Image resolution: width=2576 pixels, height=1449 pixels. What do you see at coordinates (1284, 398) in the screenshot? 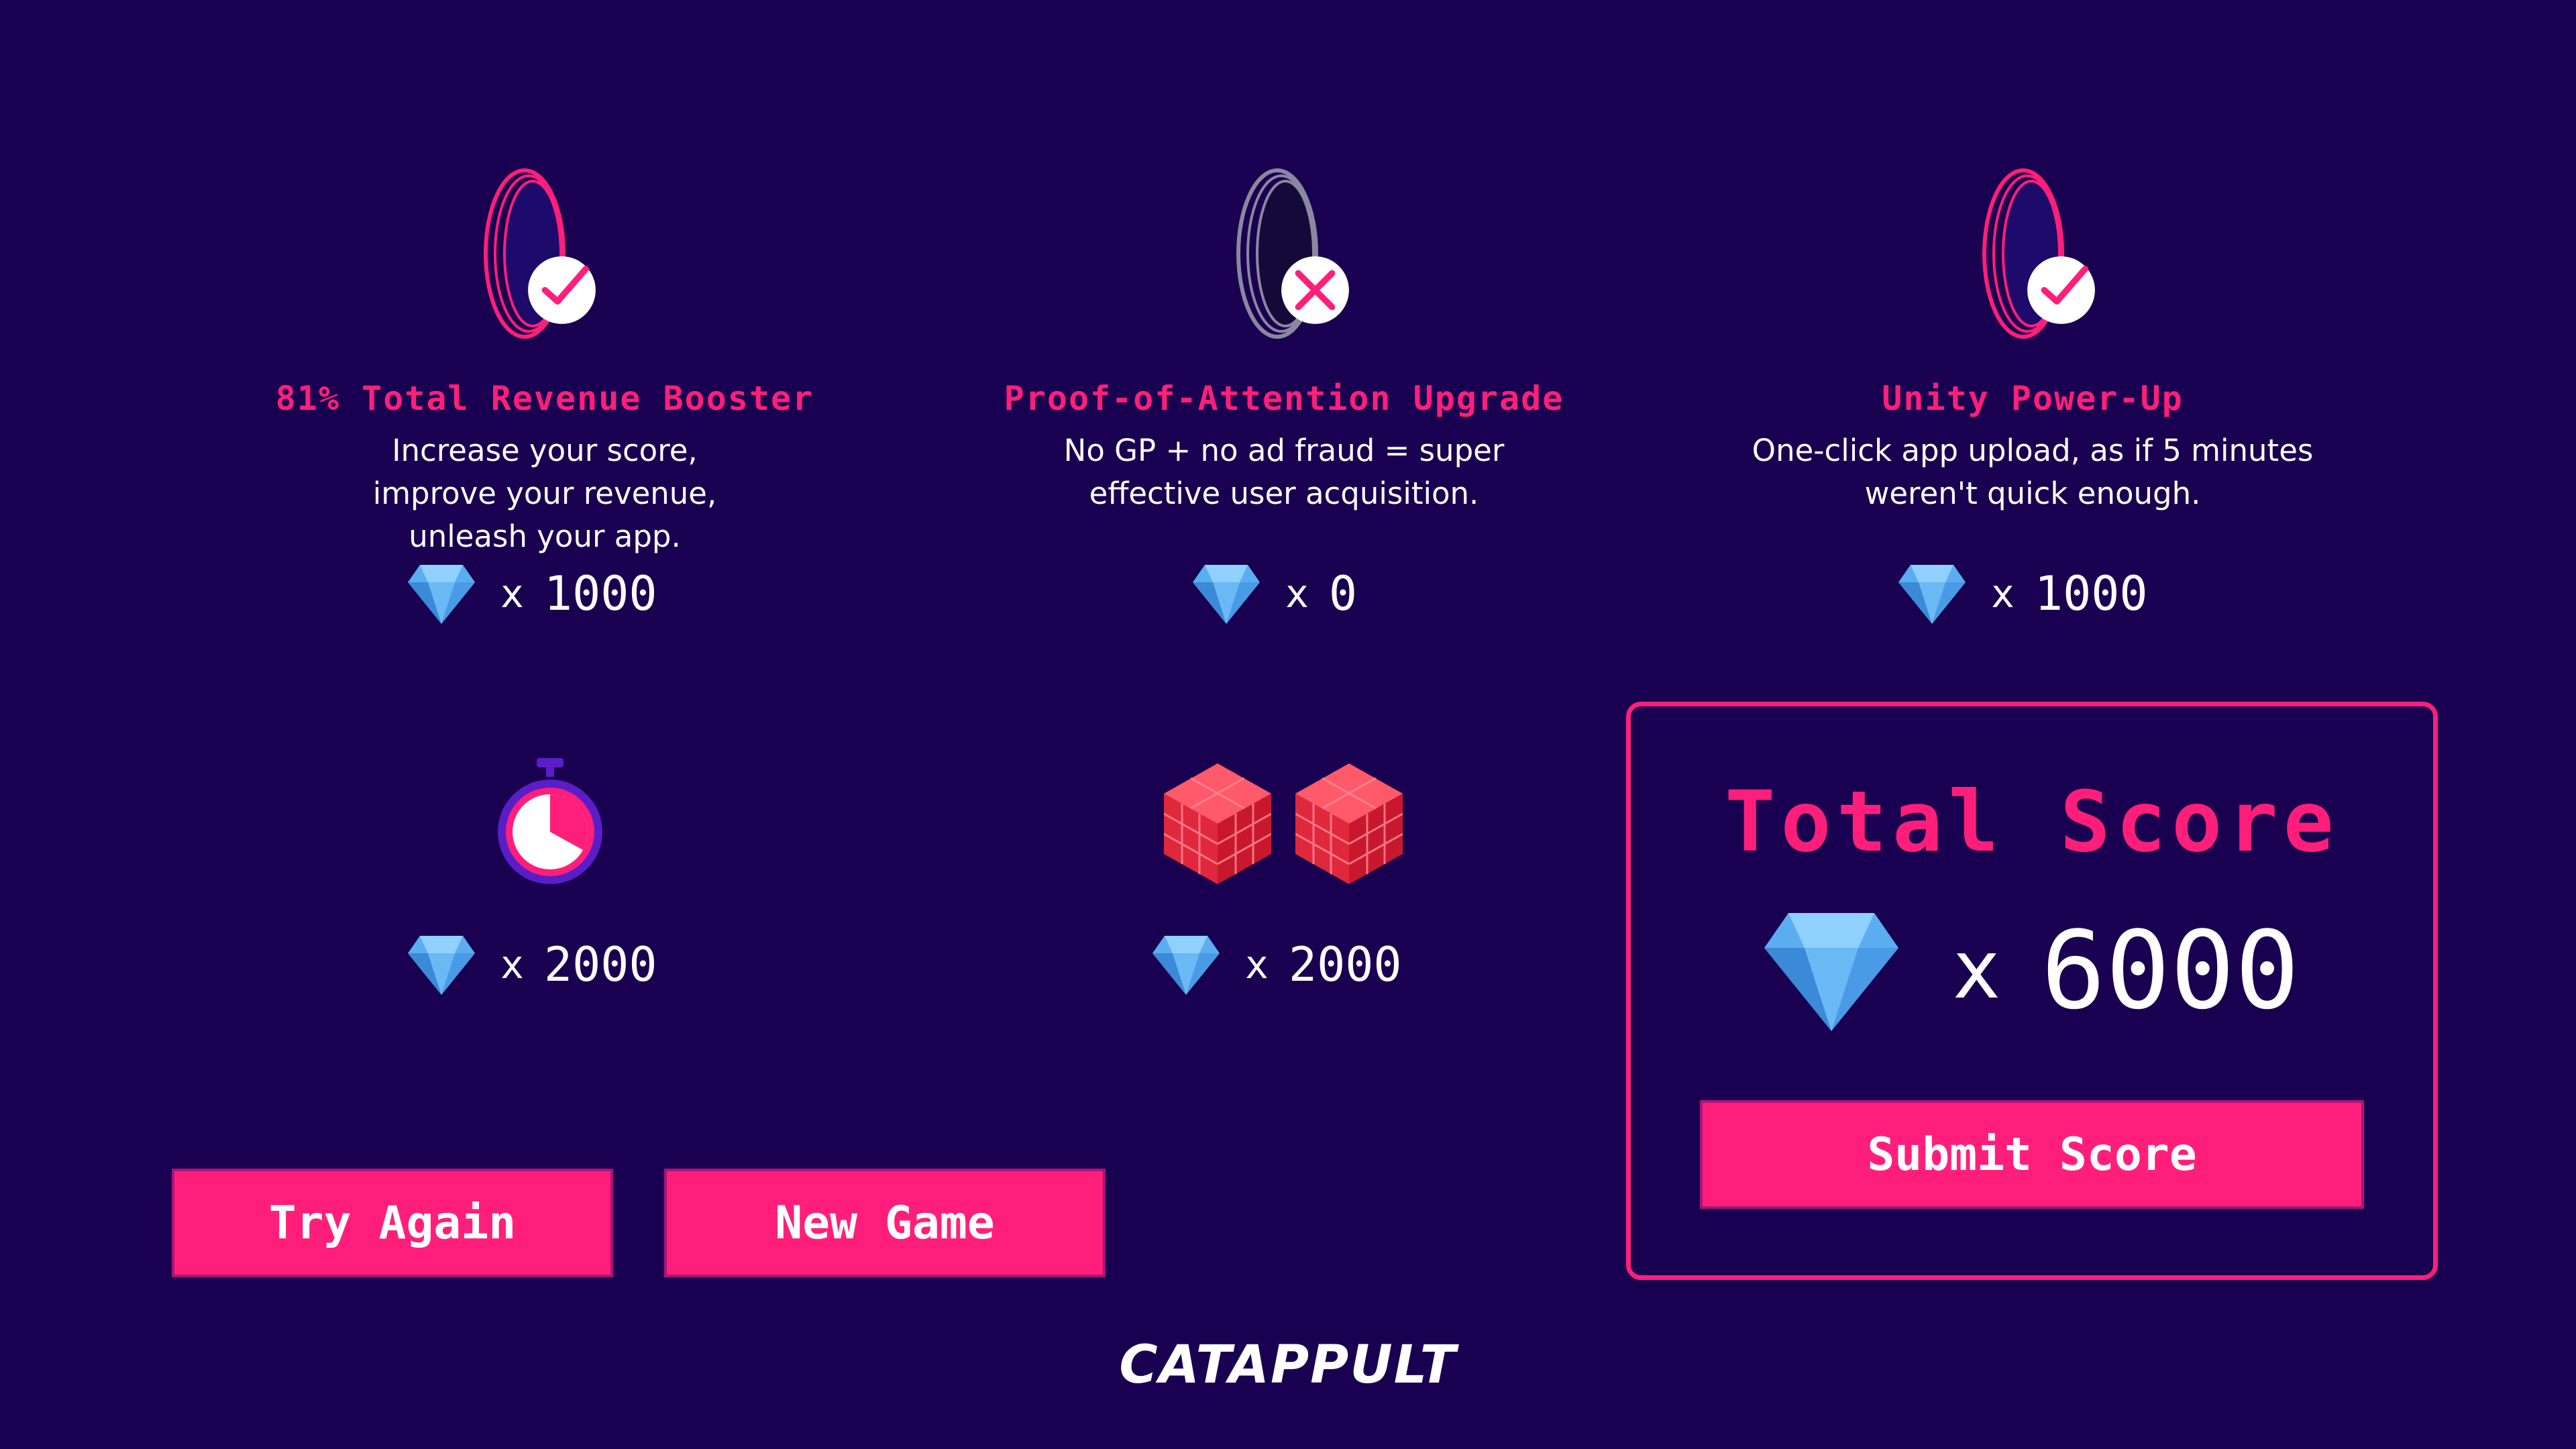
I see `booster-title: Proof-of-Attention Upgrade` at bounding box center [1284, 398].